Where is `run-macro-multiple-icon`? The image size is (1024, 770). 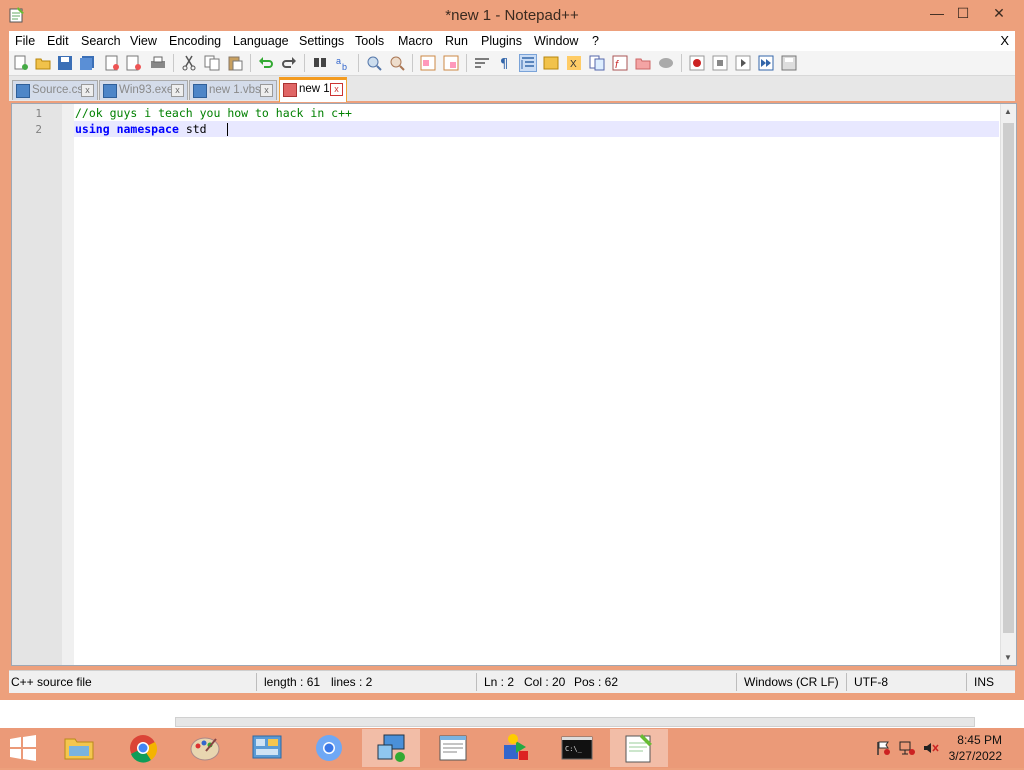 run-macro-multiple-icon is located at coordinates (766, 63).